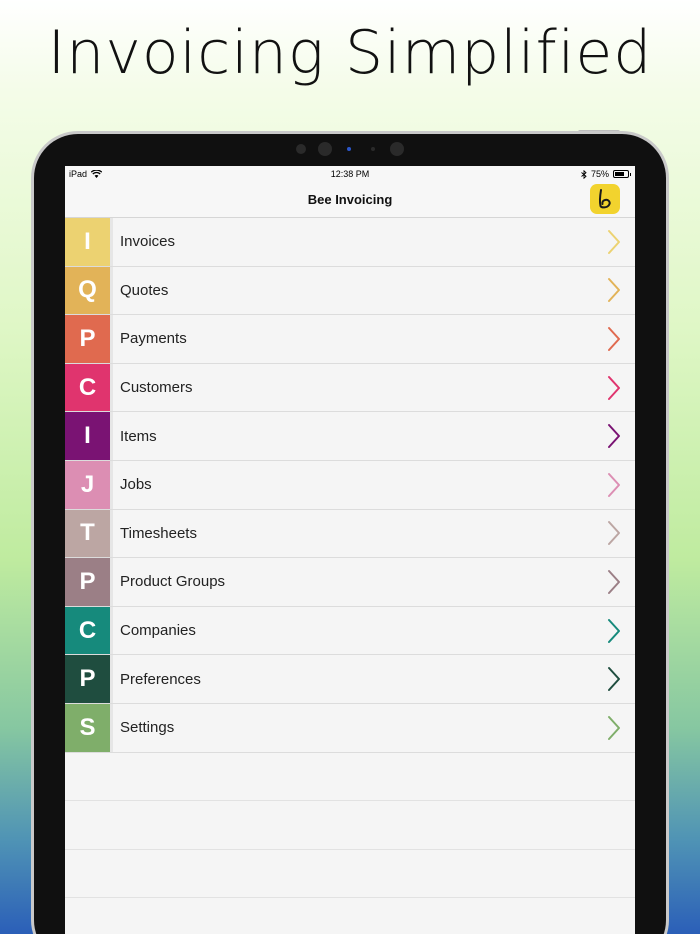  What do you see at coordinates (148, 242) in the screenshot?
I see `menu-item-label: Invoices` at bounding box center [148, 242].